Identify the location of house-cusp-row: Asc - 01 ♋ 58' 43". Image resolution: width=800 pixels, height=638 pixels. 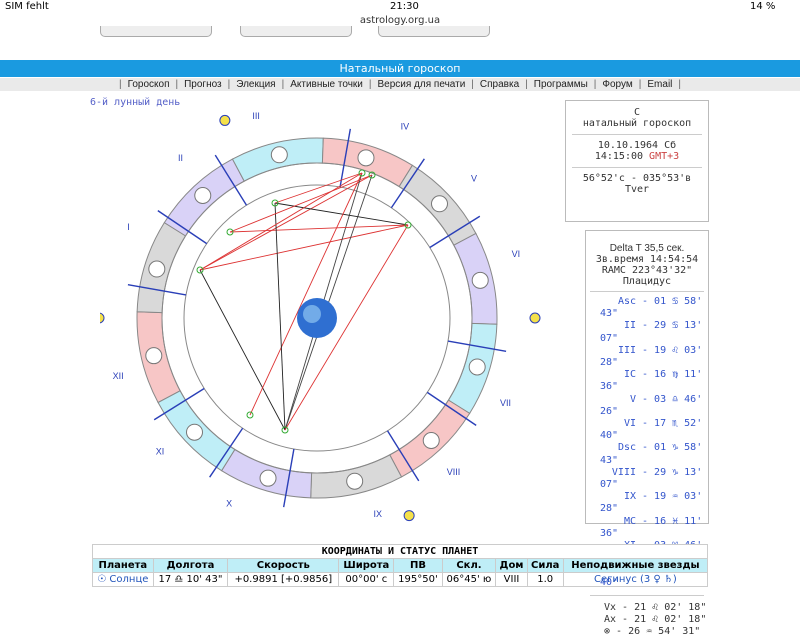
(654, 308).